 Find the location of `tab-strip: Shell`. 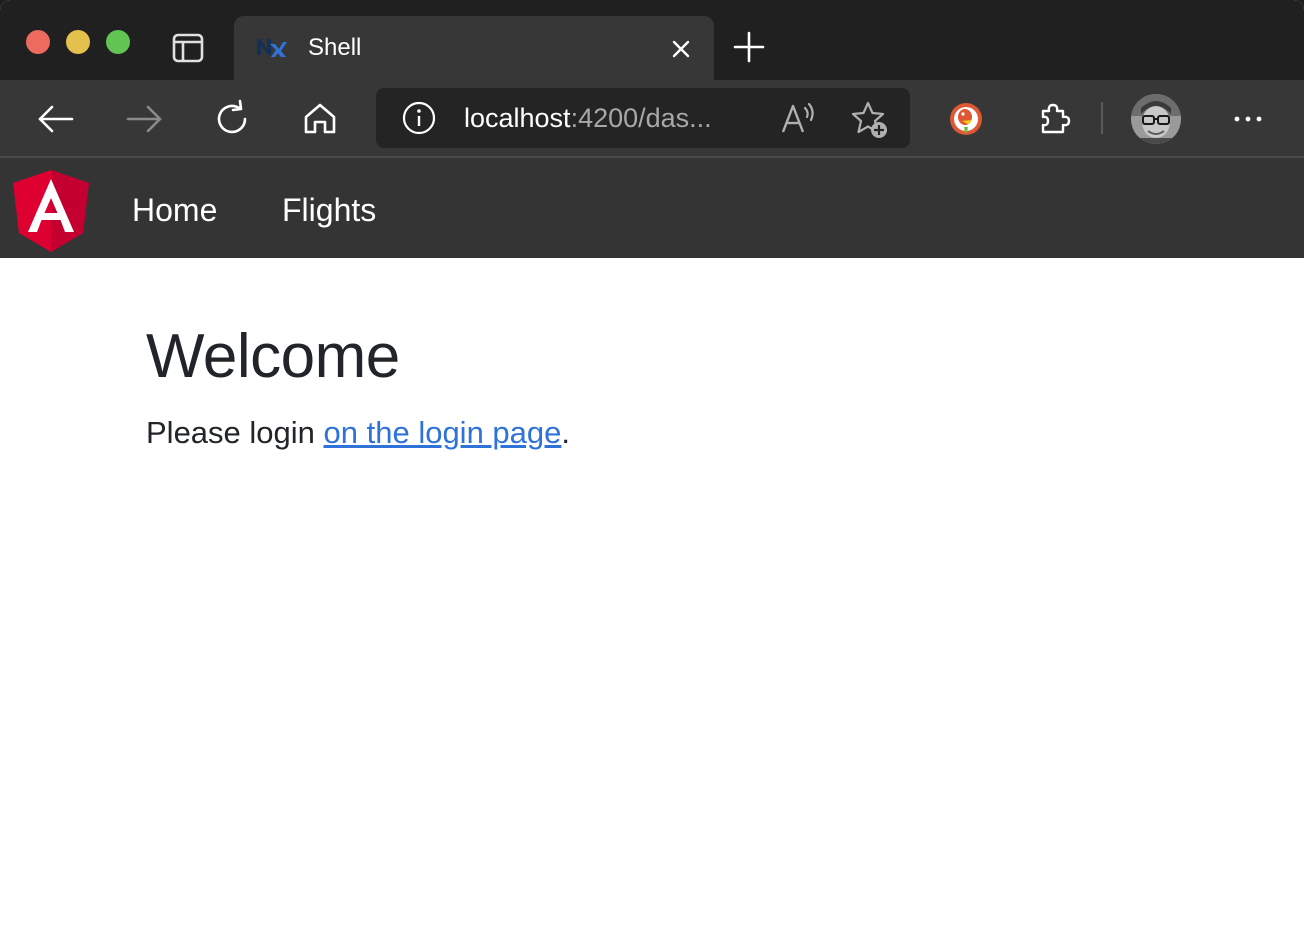

tab-strip: Shell is located at coordinates (652, 40).